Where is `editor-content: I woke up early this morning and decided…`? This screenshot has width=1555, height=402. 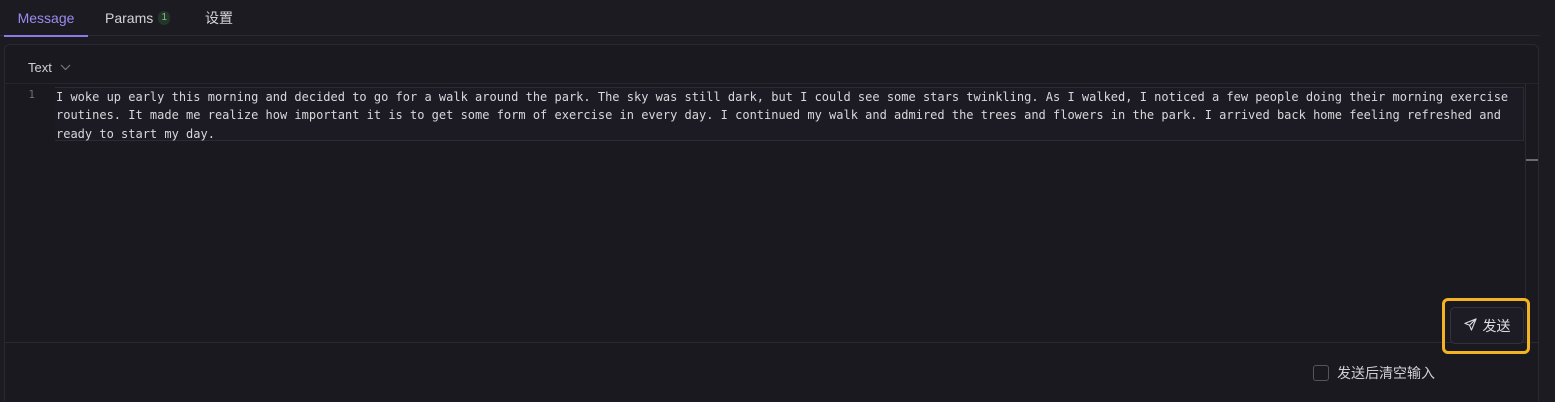
editor-content: I woke up early this morning and decided… is located at coordinates (788, 115).